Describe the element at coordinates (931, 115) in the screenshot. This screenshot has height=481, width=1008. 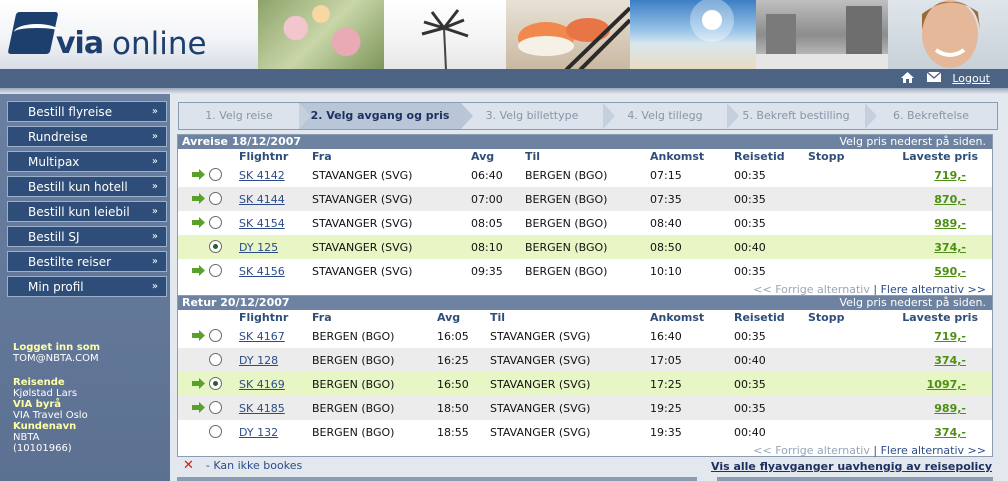
I see `step-label: 6. Bekreftelse` at that location.